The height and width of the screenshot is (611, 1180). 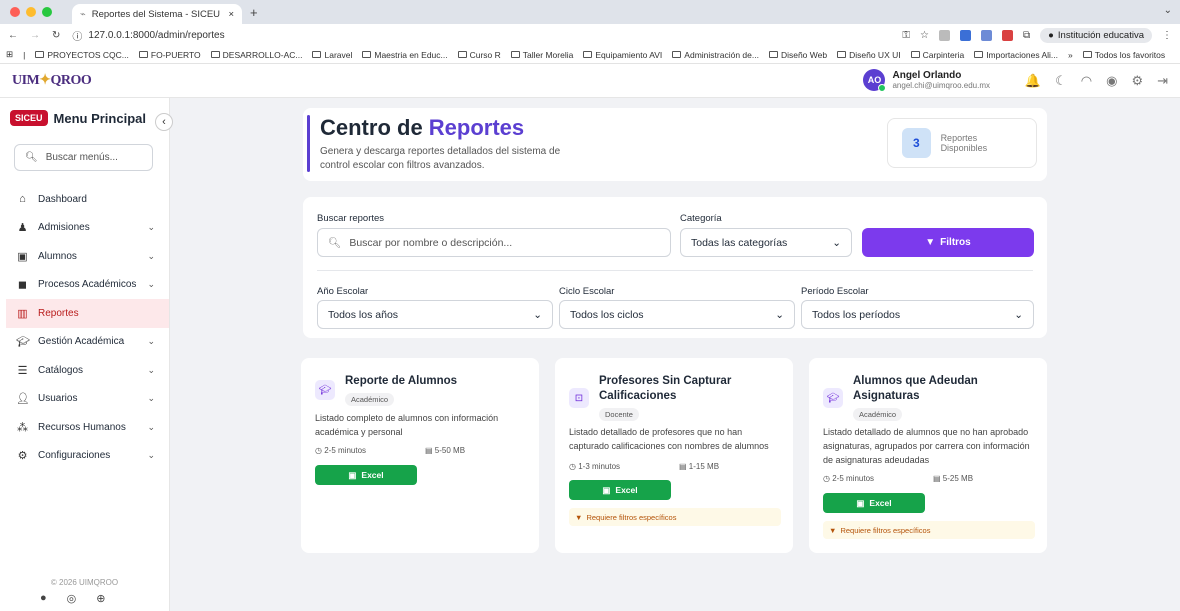 I want to click on sidebar-item-catalogos: ☰ Catálogos ⌄, so click(x=84, y=370).